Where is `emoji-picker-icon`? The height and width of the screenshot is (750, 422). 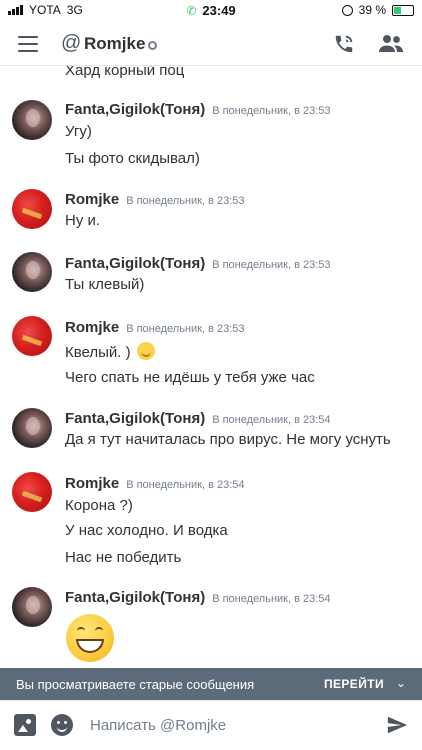
emoji-picker-icon is located at coordinates (62, 725).